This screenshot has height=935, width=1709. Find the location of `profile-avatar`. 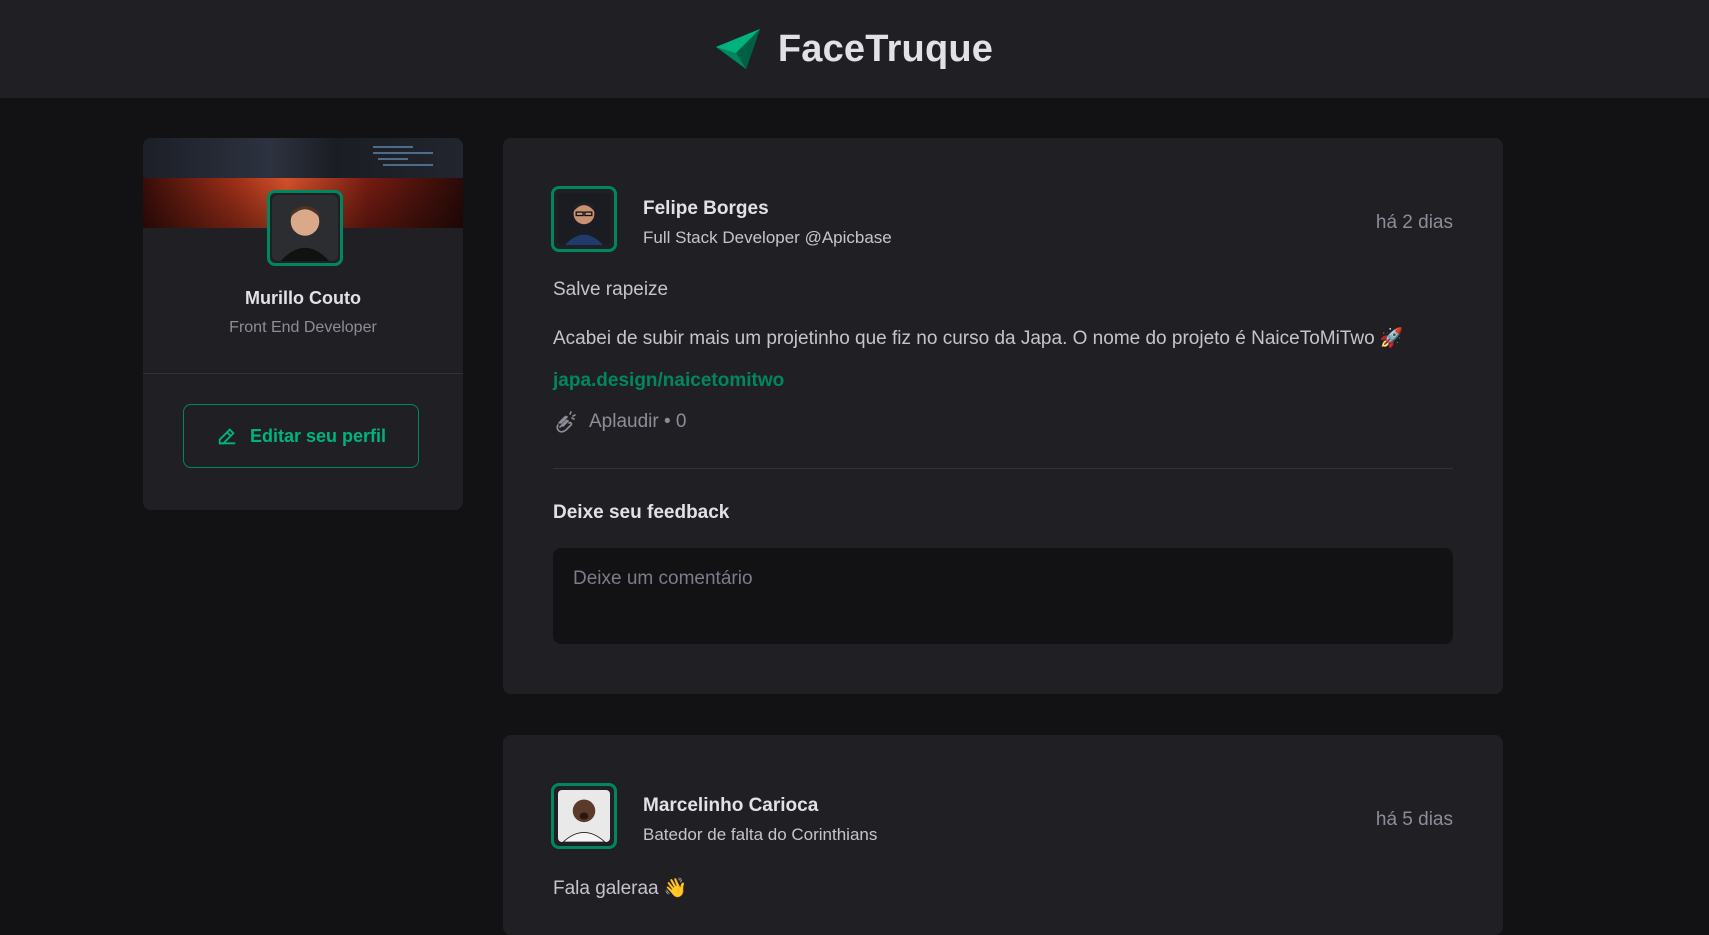

profile-avatar is located at coordinates (305, 228).